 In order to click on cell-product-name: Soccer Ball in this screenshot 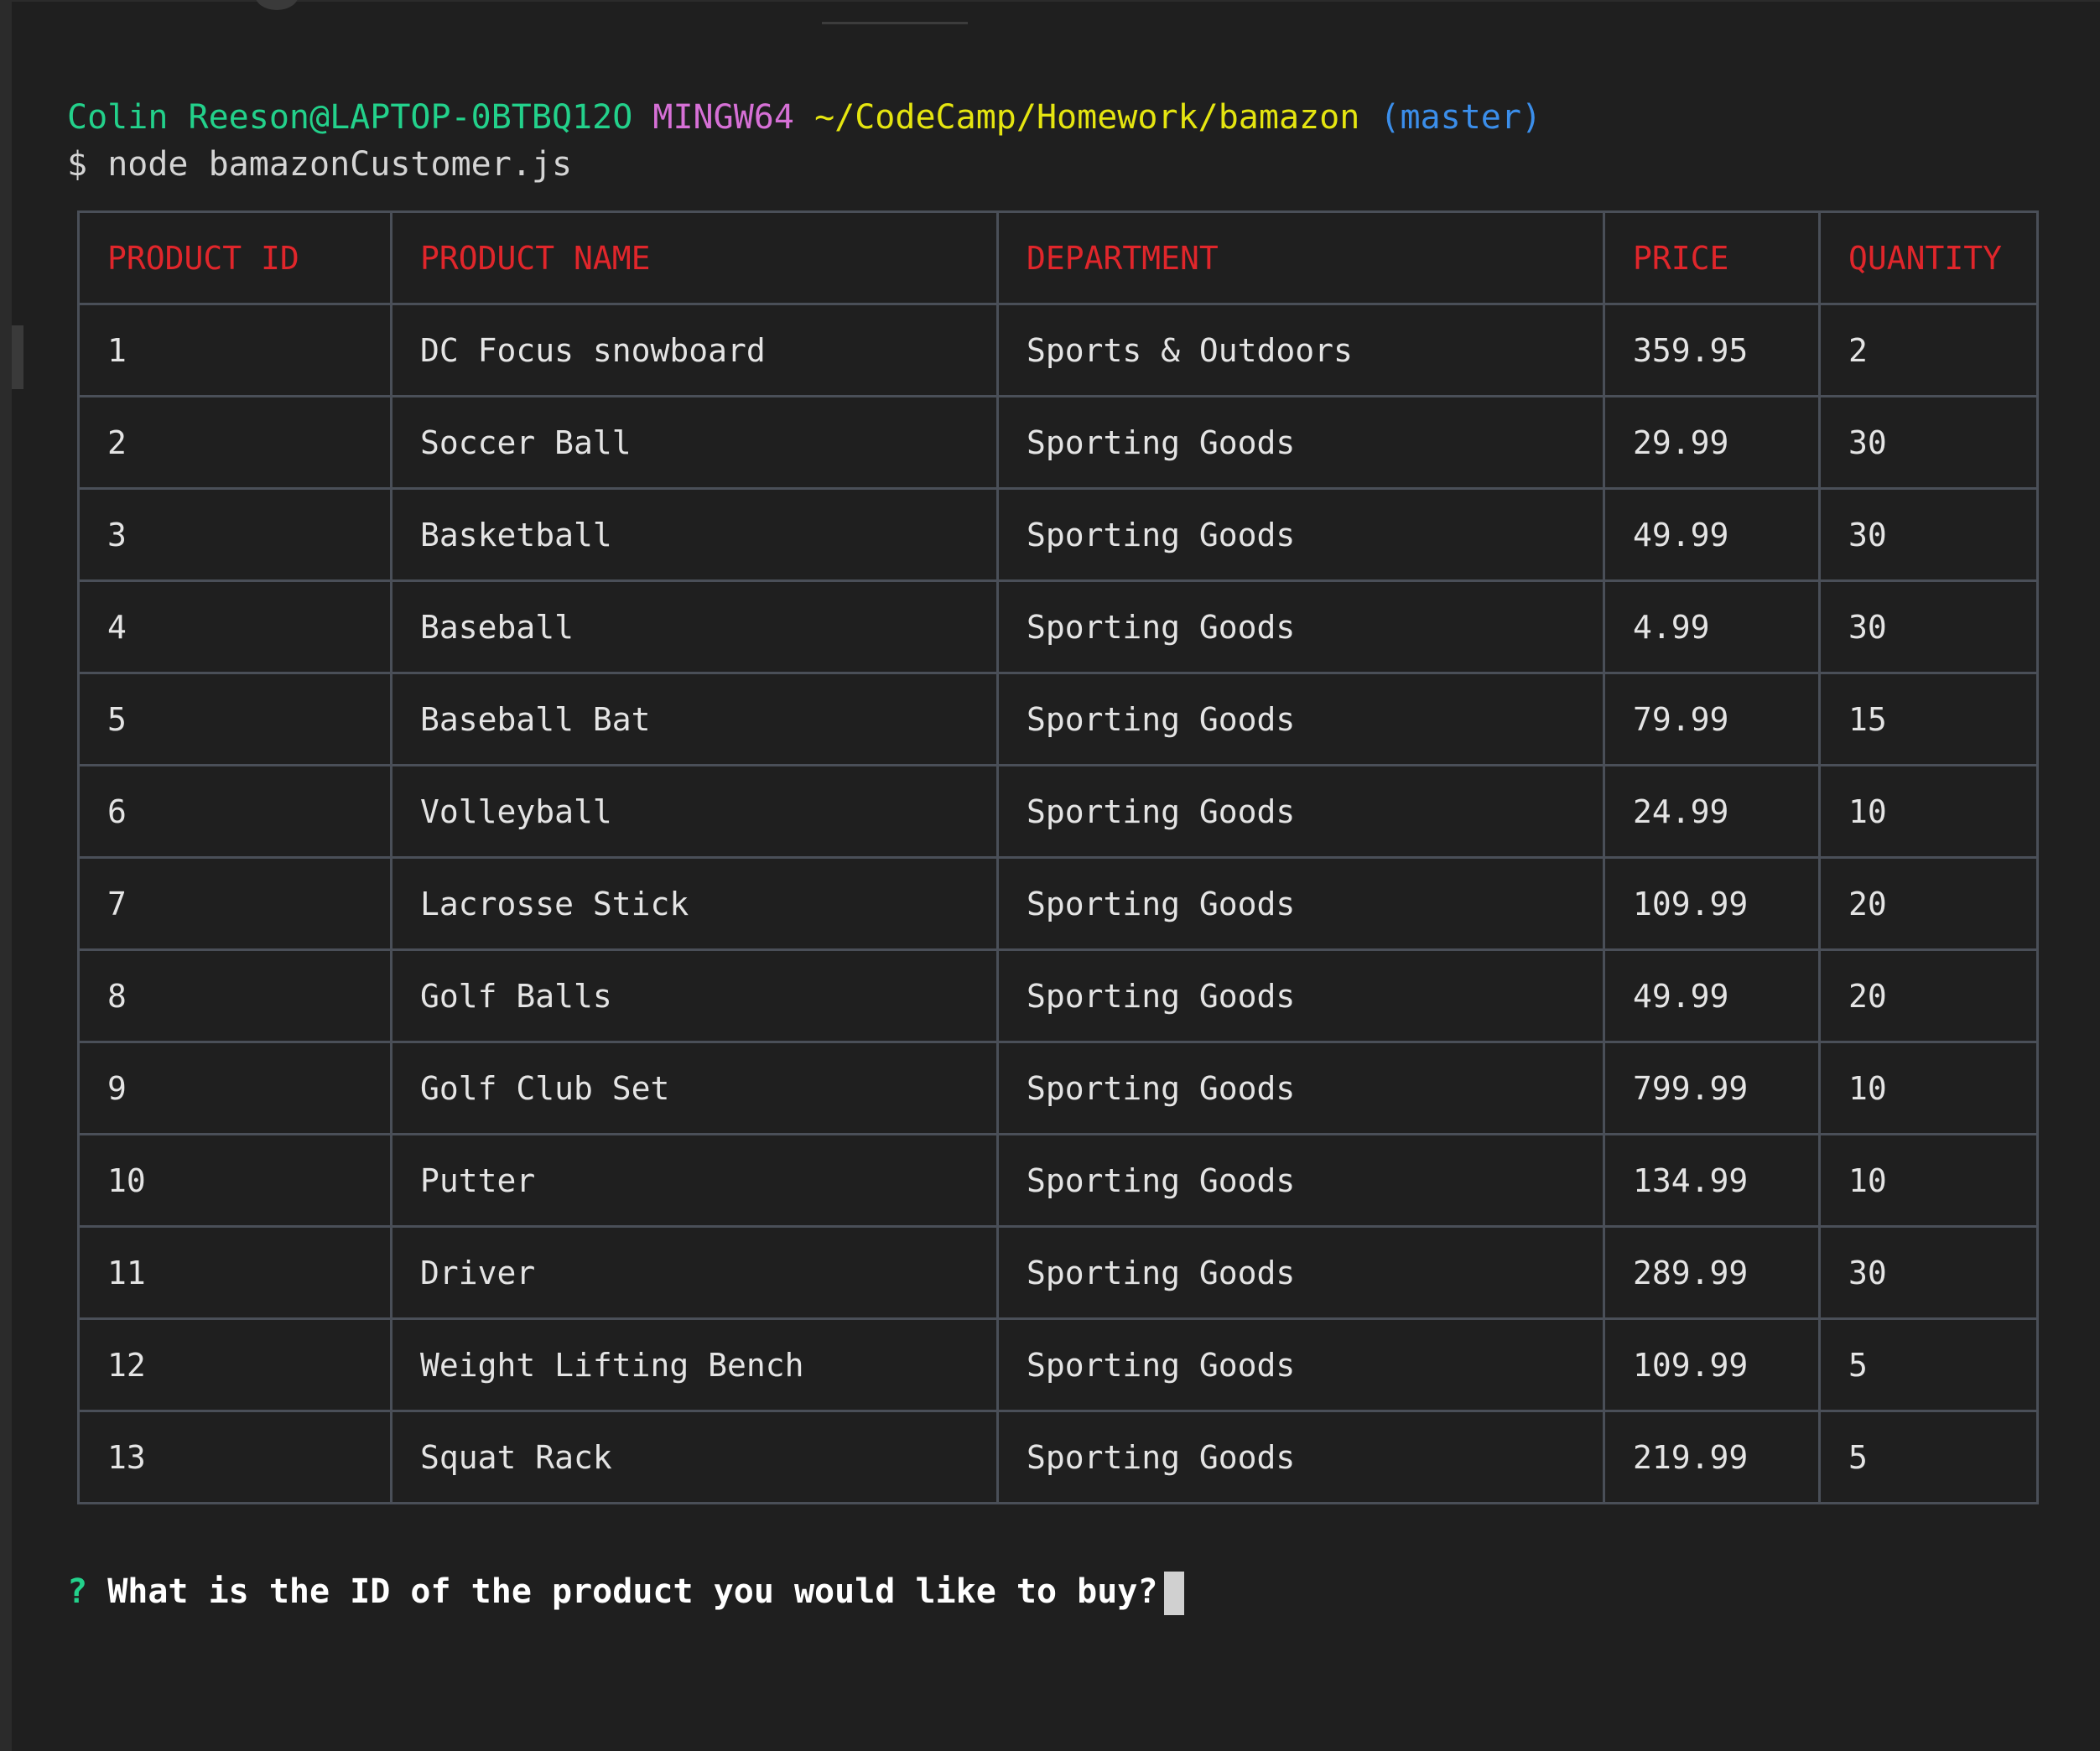, I will do `click(694, 443)`.